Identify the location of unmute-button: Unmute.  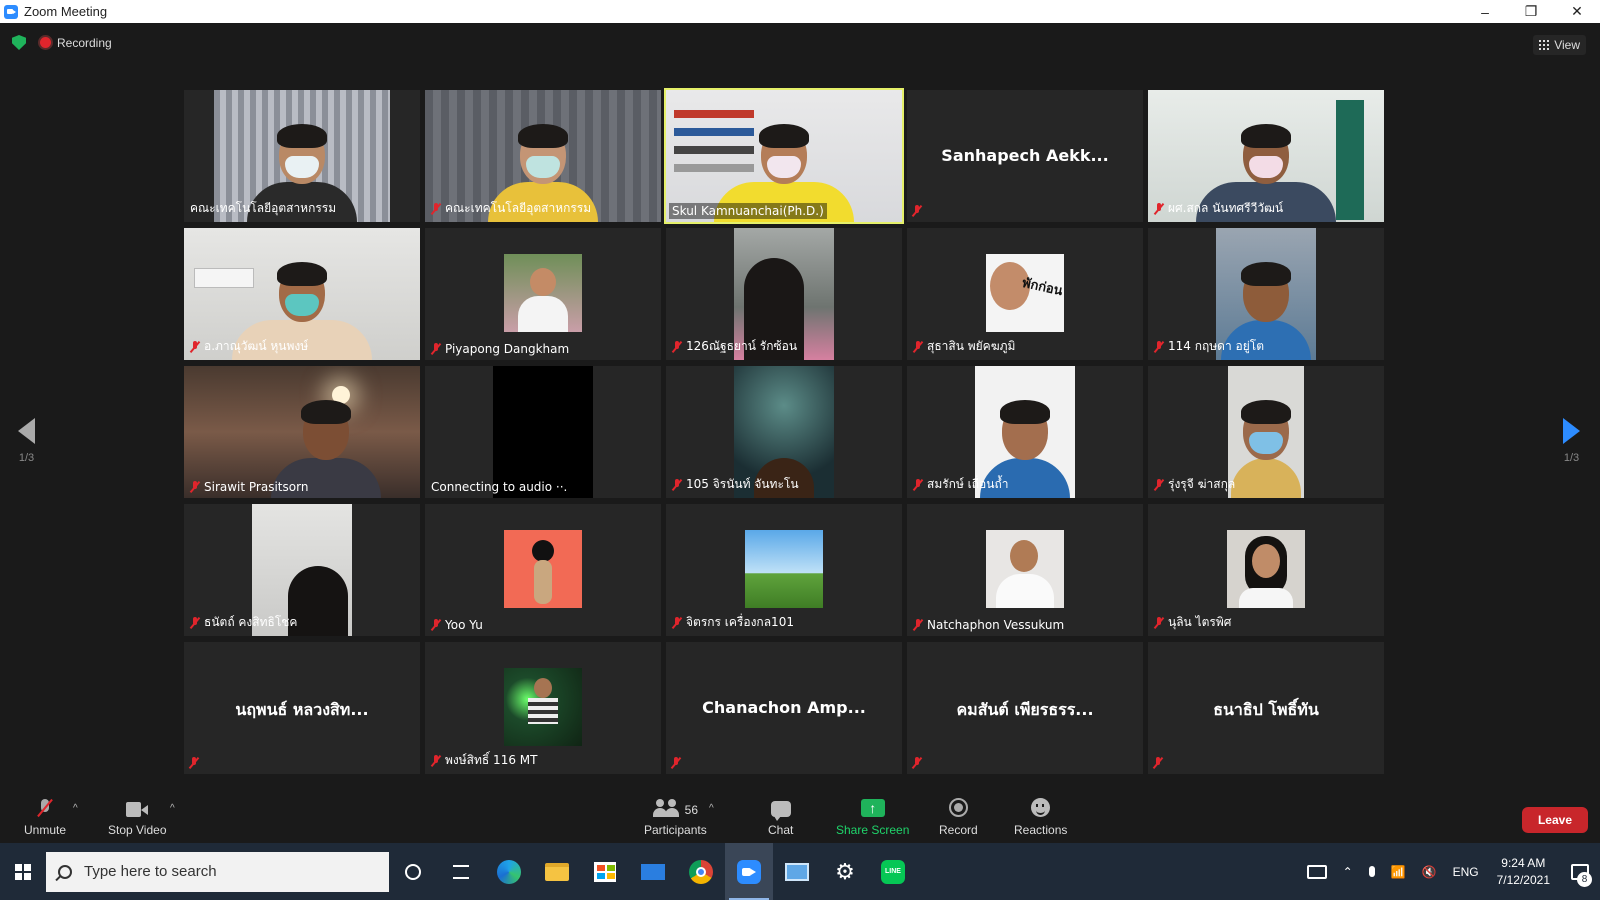
(45, 817).